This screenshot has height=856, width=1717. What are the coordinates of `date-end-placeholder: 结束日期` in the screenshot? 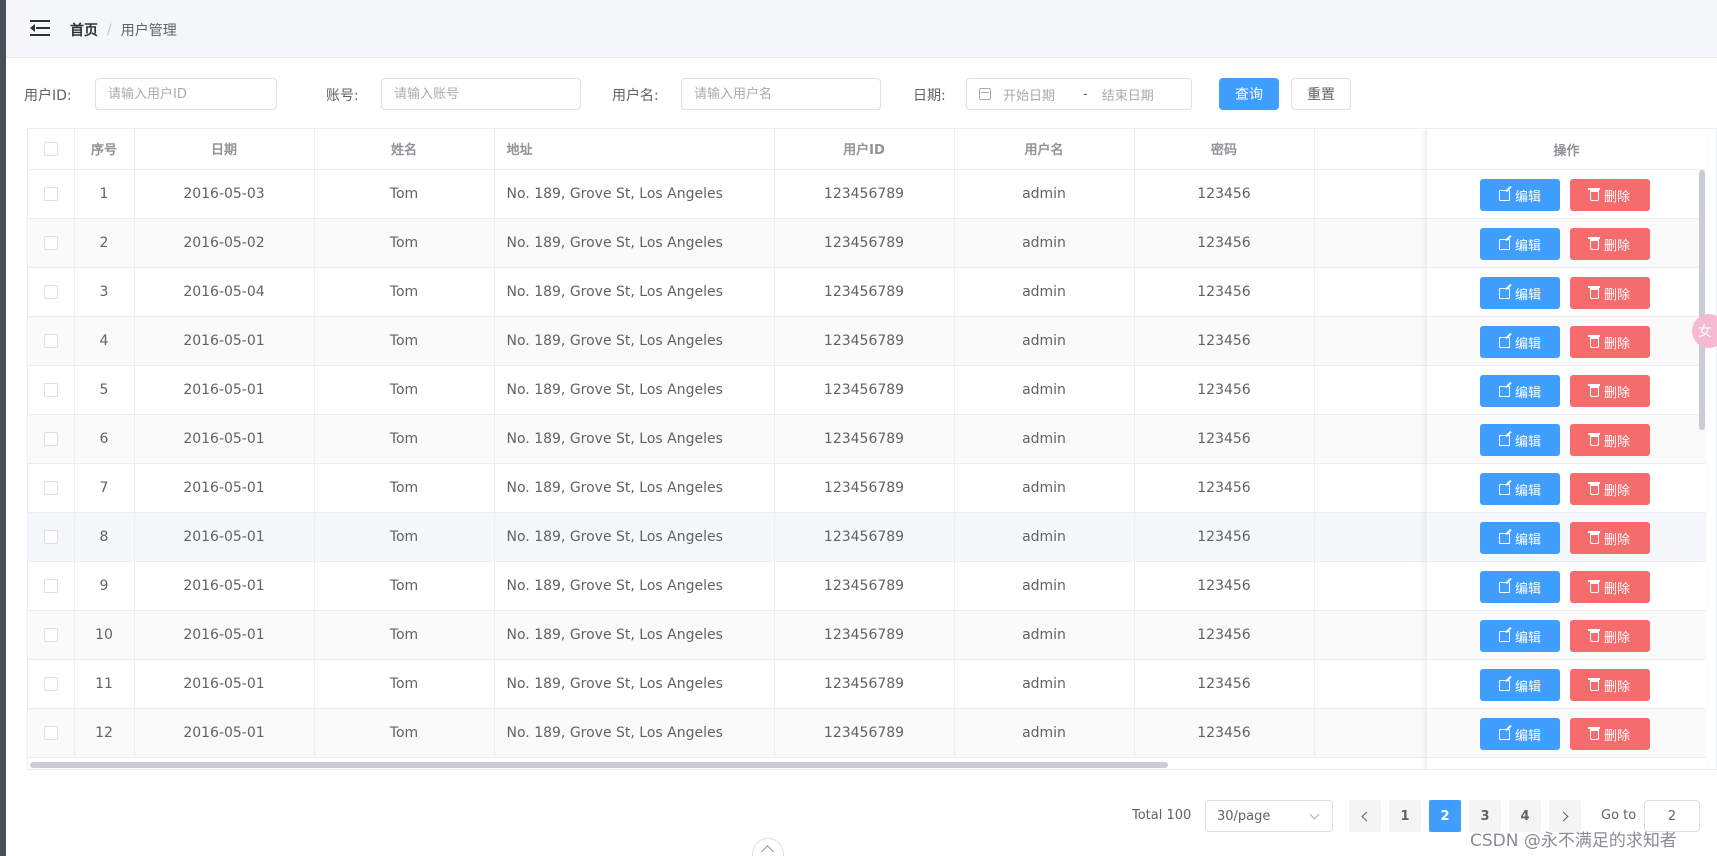 It's located at (1142, 94).